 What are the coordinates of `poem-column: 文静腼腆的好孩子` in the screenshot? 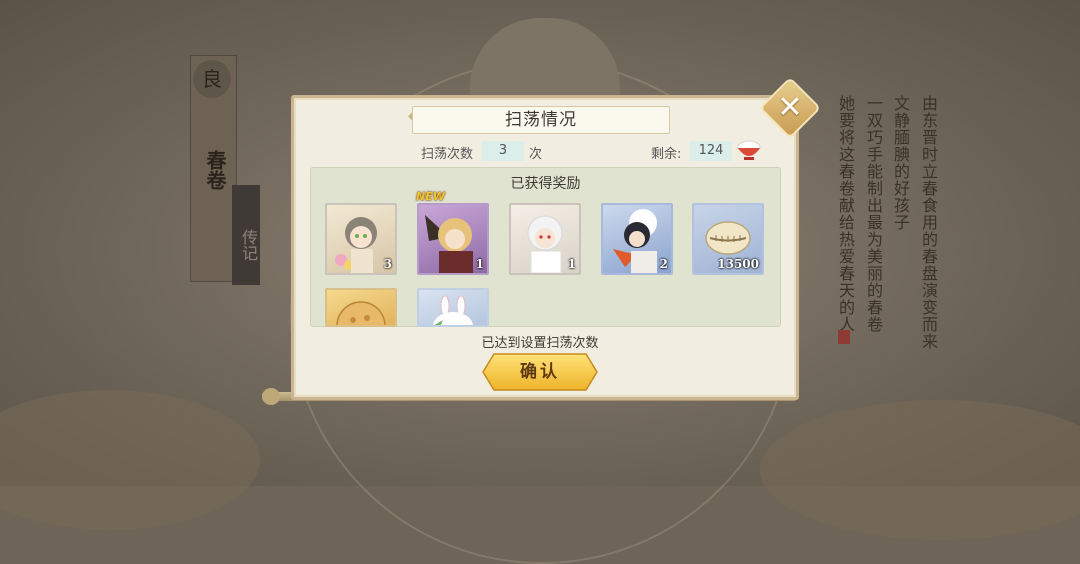 It's located at (900, 163).